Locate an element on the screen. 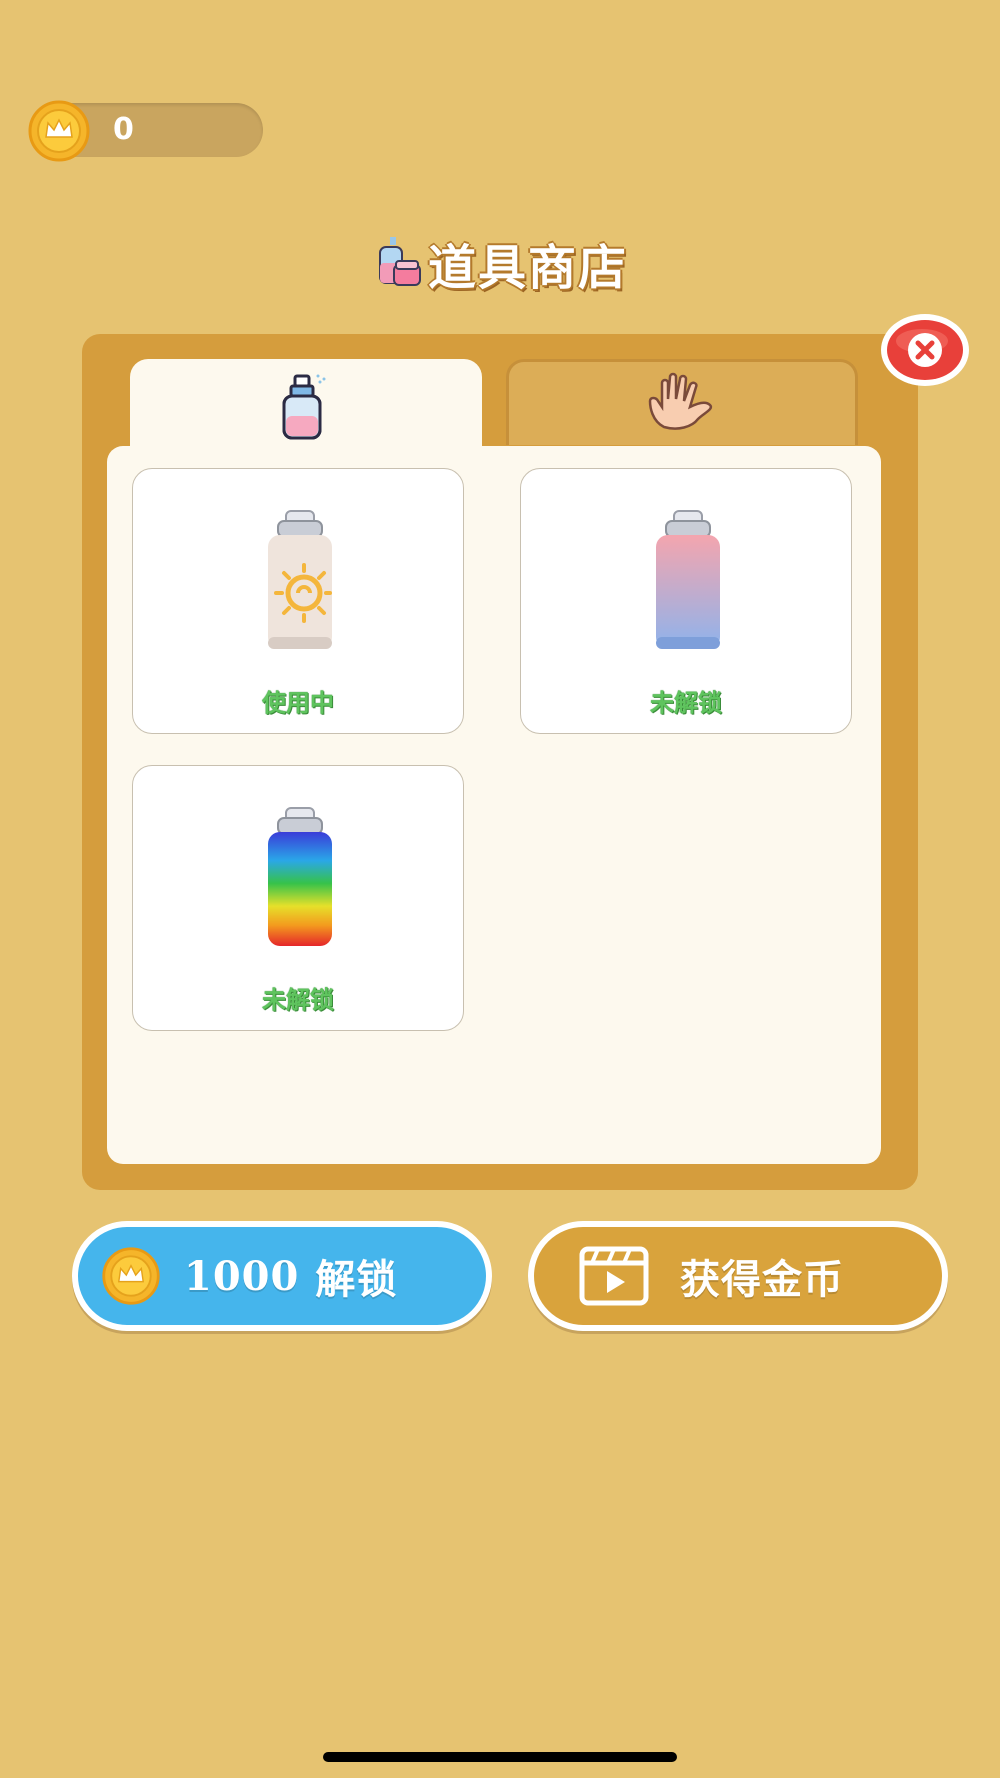 The height and width of the screenshot is (1778, 1000). shop-title: 道具商店 is located at coordinates (500, 263).